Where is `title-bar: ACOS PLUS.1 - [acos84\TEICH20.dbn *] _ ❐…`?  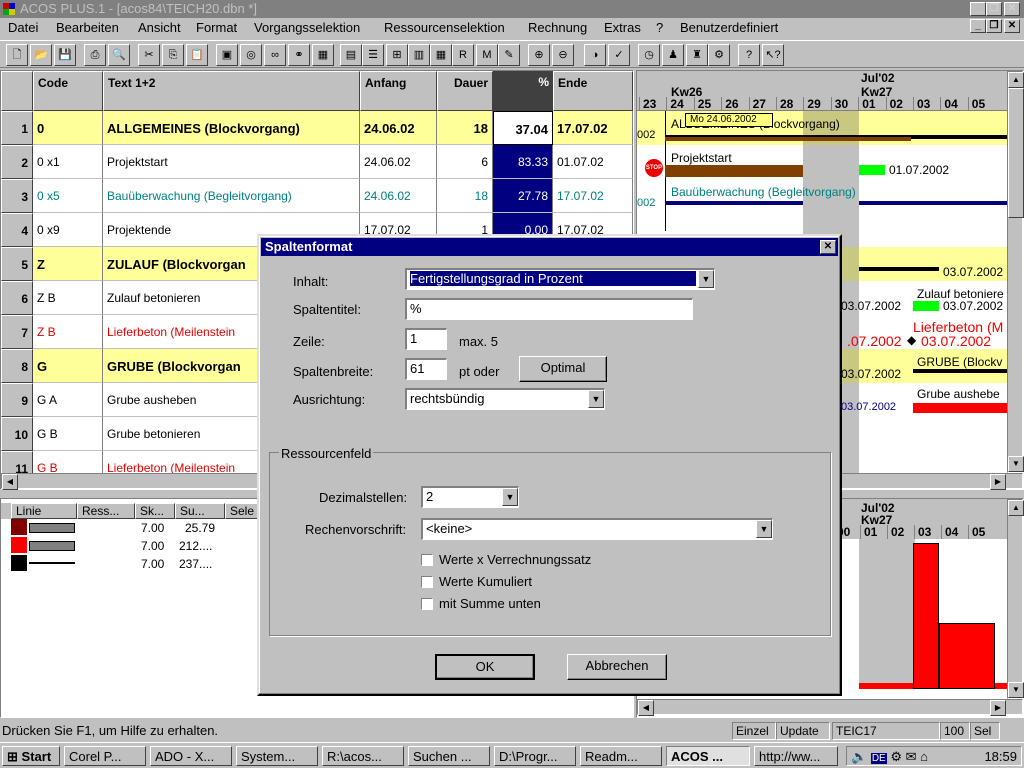 title-bar: ACOS PLUS.1 - [acos84\TEICH20.dbn *] _ ❐… is located at coordinates (512, 9).